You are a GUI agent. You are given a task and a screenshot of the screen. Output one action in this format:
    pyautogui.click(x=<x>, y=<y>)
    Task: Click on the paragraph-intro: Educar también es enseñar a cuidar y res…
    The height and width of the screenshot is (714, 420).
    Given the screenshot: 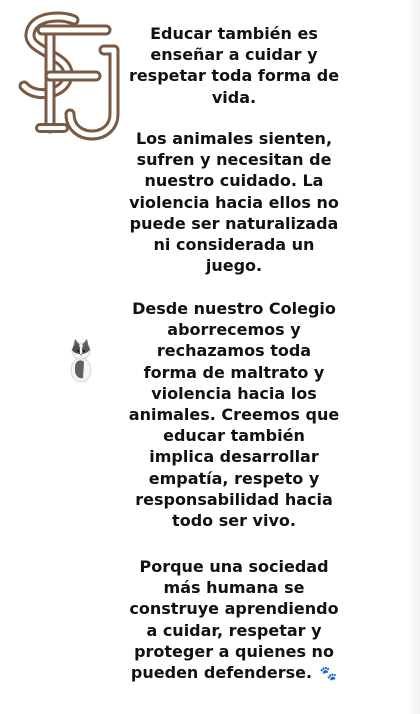 What is the action you would take?
    pyautogui.click(x=234, y=65)
    